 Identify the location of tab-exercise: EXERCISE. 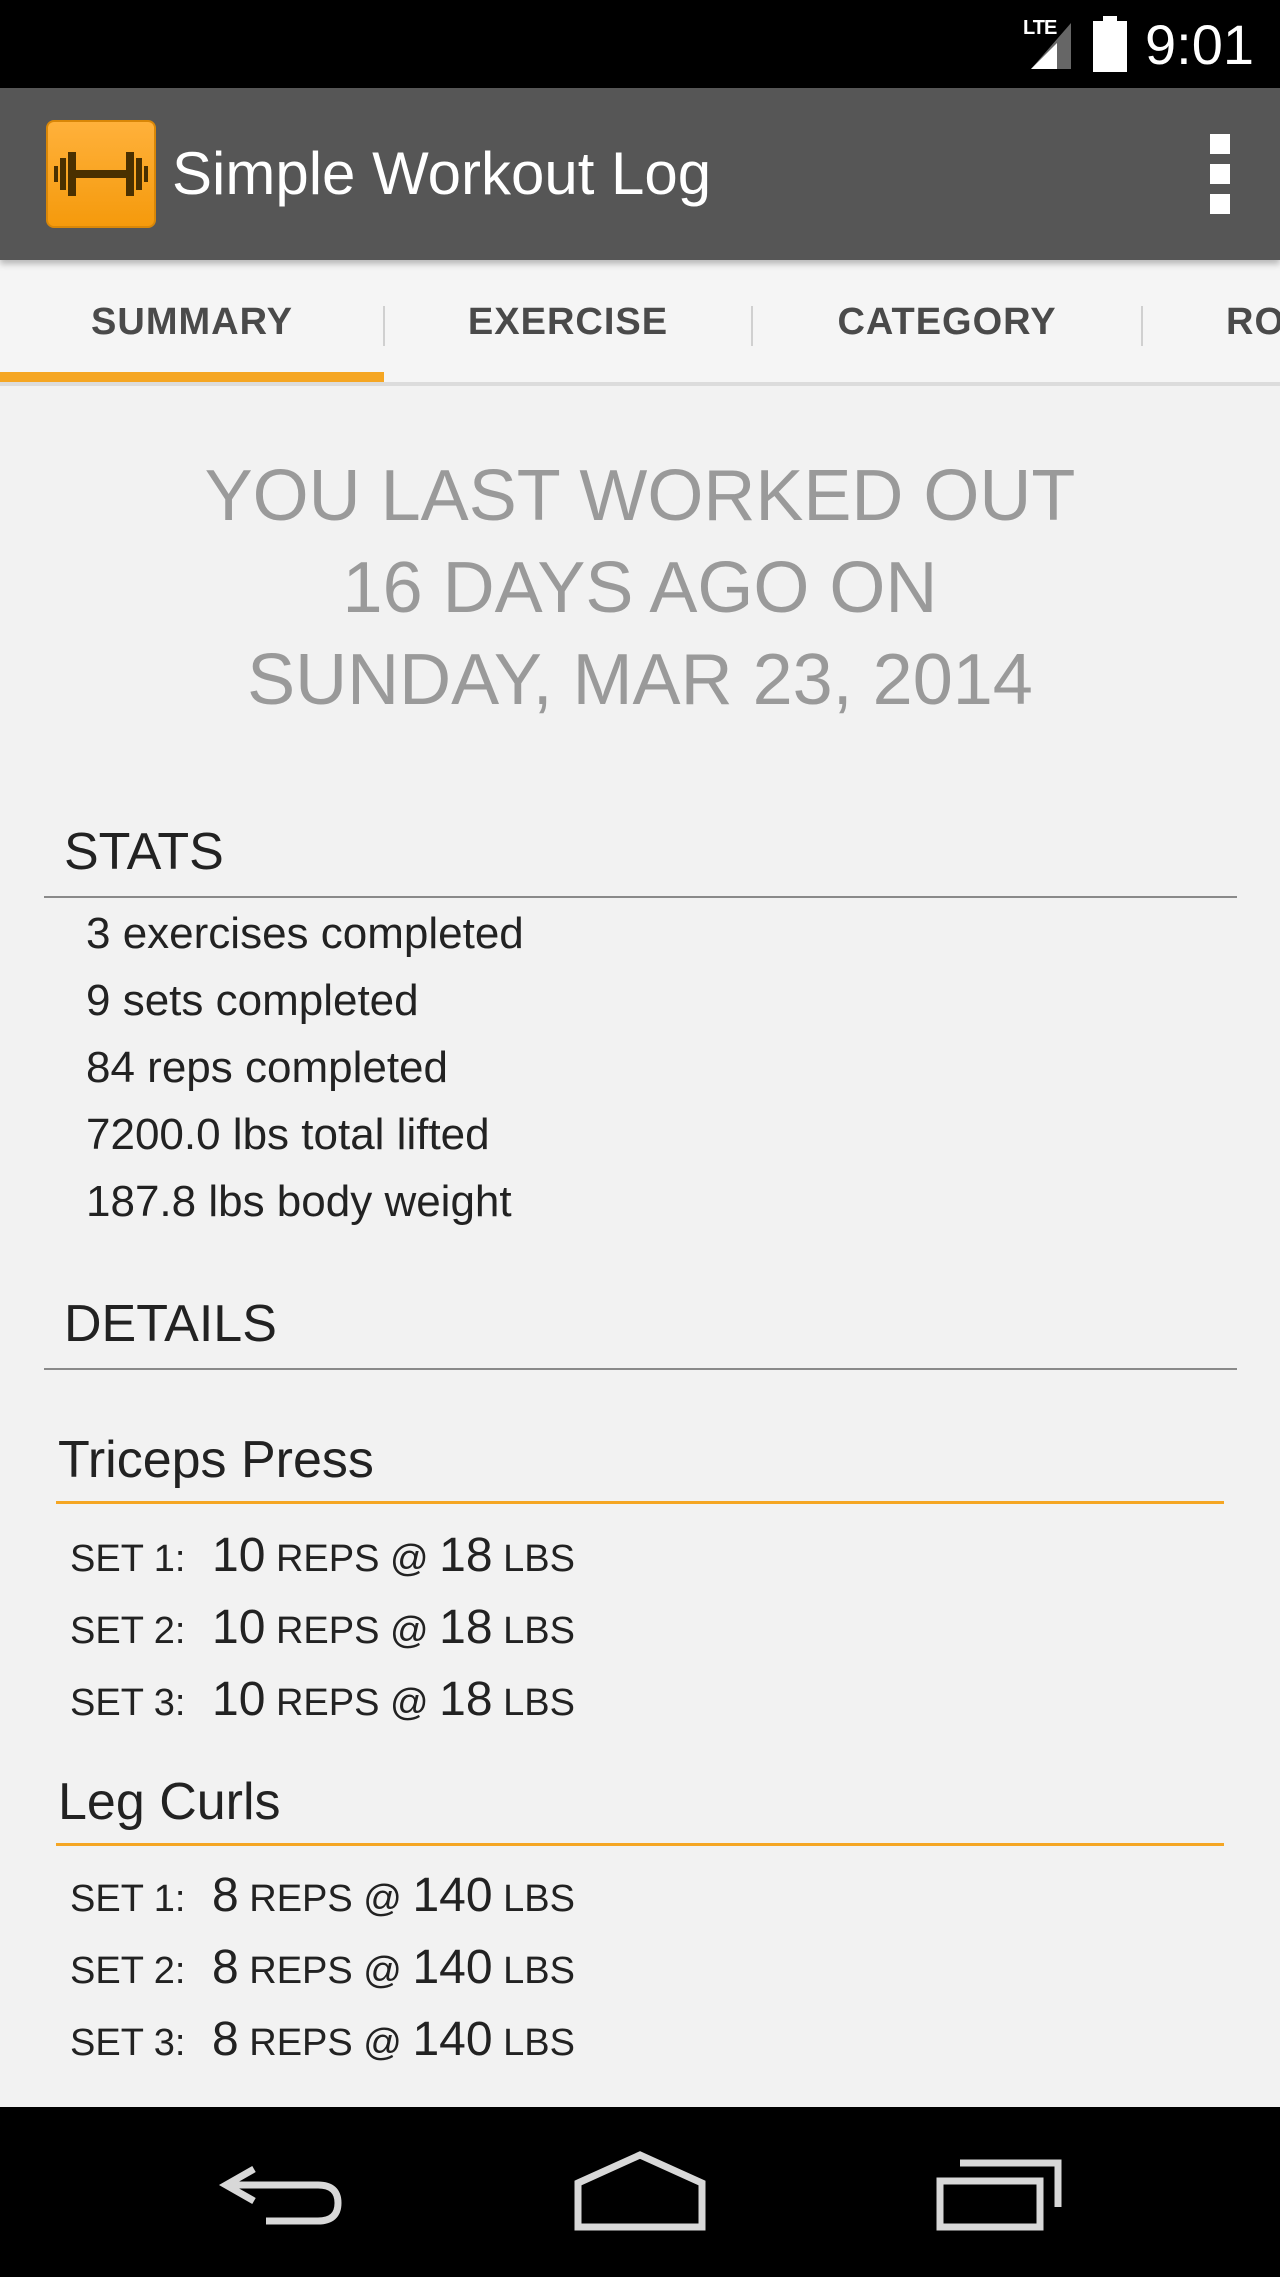
(568, 321).